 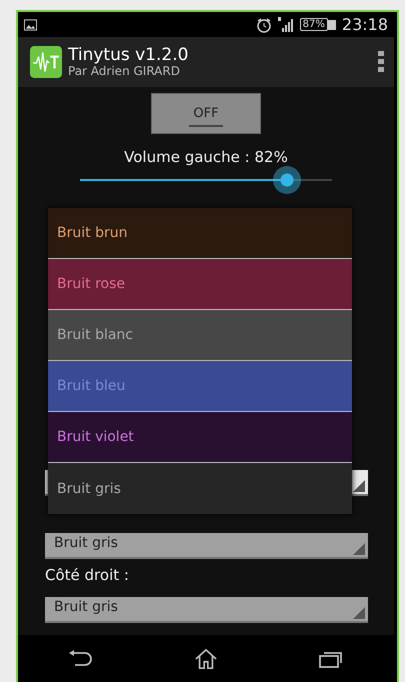 What do you see at coordinates (286, 24) in the screenshot?
I see `signal-icon` at bounding box center [286, 24].